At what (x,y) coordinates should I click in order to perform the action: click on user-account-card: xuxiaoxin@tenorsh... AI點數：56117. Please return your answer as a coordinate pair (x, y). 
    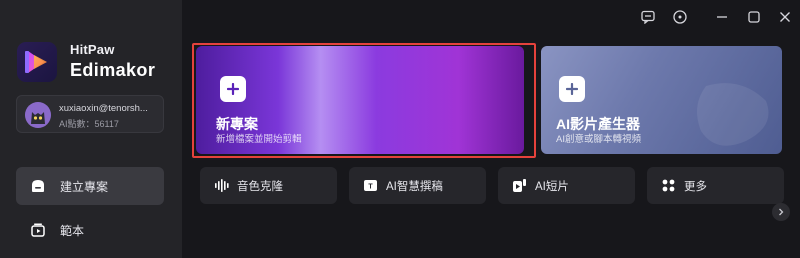
    Looking at the image, I should click on (90, 114).